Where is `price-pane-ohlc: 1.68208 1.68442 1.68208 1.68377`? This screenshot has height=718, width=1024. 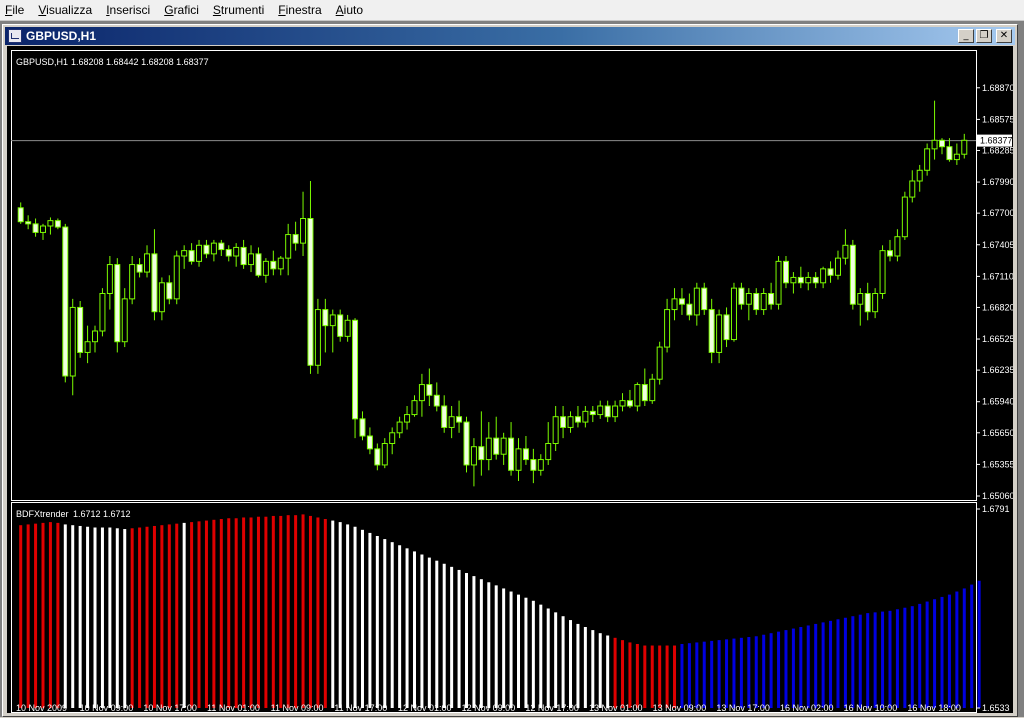
price-pane-ohlc: 1.68208 1.68442 1.68208 1.68377 is located at coordinates (140, 62).